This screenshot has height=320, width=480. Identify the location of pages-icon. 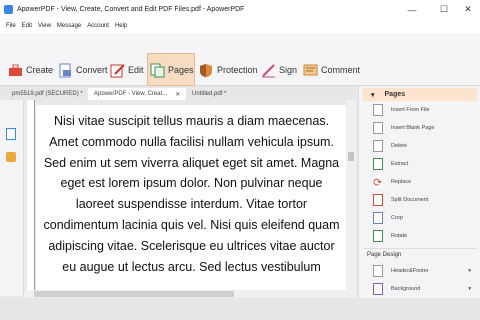
(157, 70).